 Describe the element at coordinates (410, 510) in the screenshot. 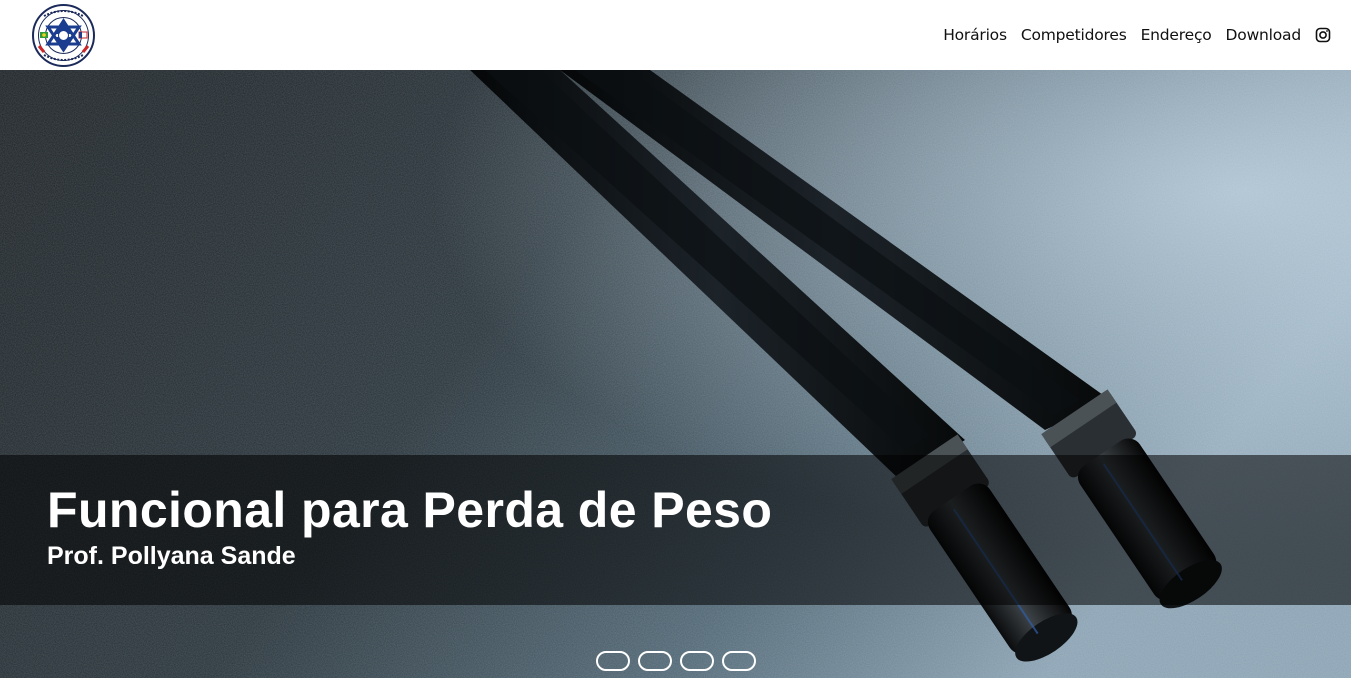

I see `slide-title: Funcional para Perda de Peso` at that location.